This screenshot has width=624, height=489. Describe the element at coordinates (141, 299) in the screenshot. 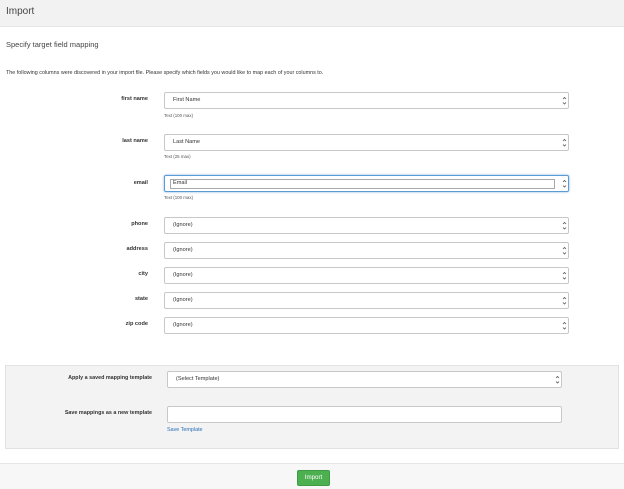

I see `field-label-state: state` at that location.